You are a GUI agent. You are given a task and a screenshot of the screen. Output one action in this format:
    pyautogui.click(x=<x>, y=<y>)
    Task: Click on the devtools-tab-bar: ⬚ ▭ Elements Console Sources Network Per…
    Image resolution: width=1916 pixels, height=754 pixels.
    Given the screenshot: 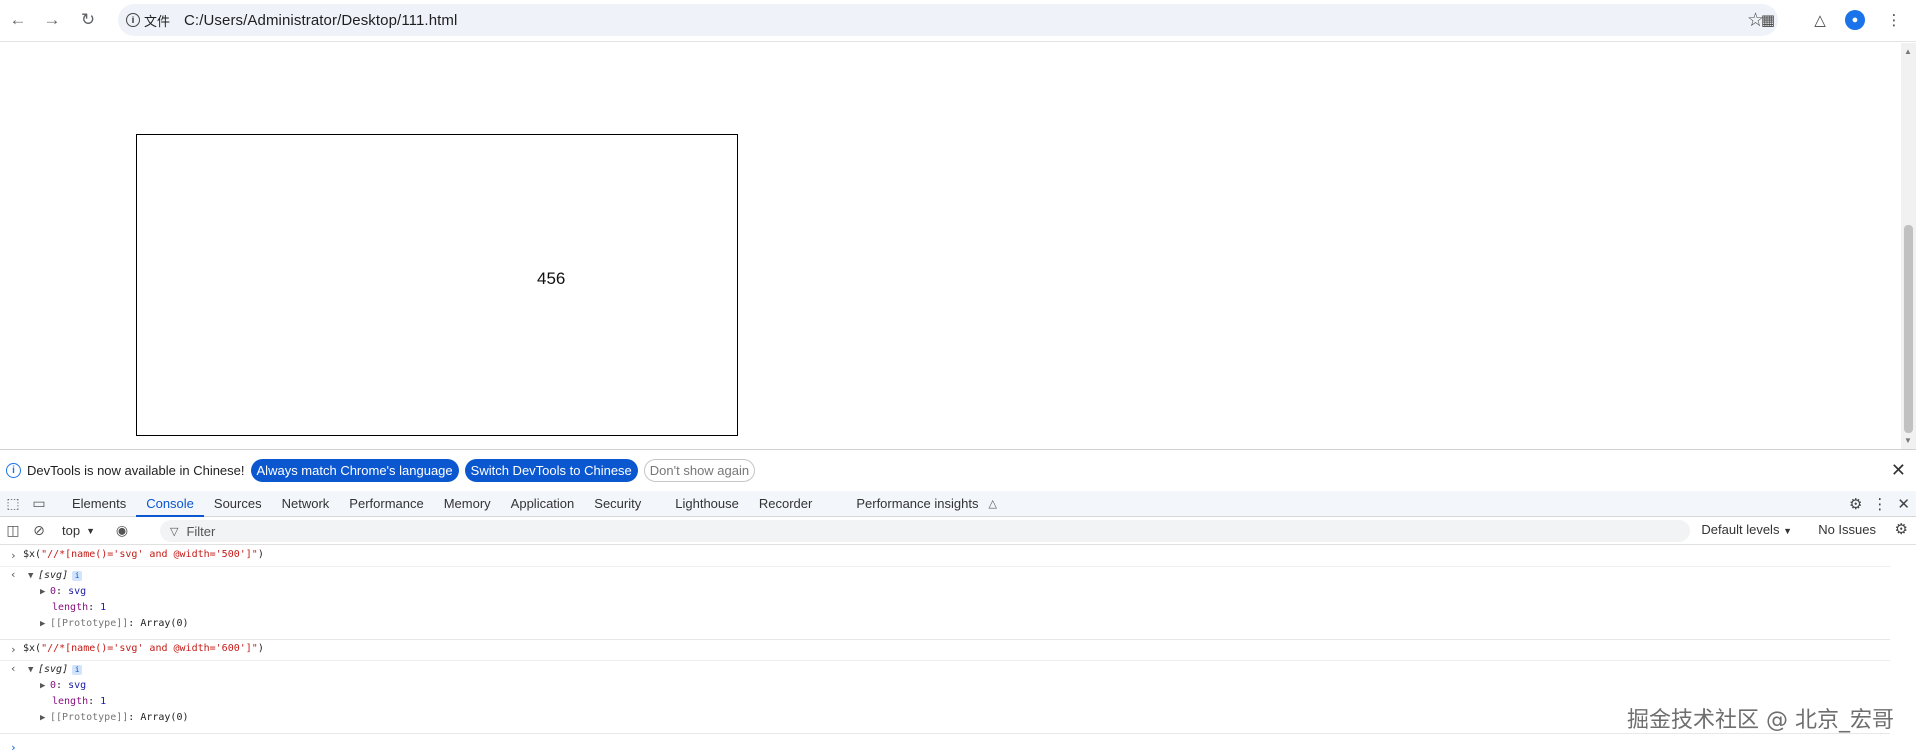 What is the action you would take?
    pyautogui.click(x=958, y=504)
    